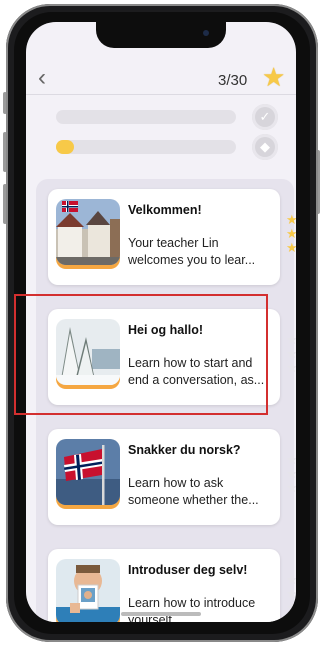  What do you see at coordinates (206, 33) in the screenshot?
I see `camera-icon` at bounding box center [206, 33].